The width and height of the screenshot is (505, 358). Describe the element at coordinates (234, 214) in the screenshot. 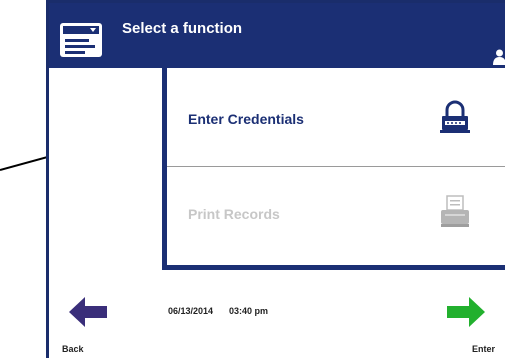

I see `function-label: Print Records` at that location.